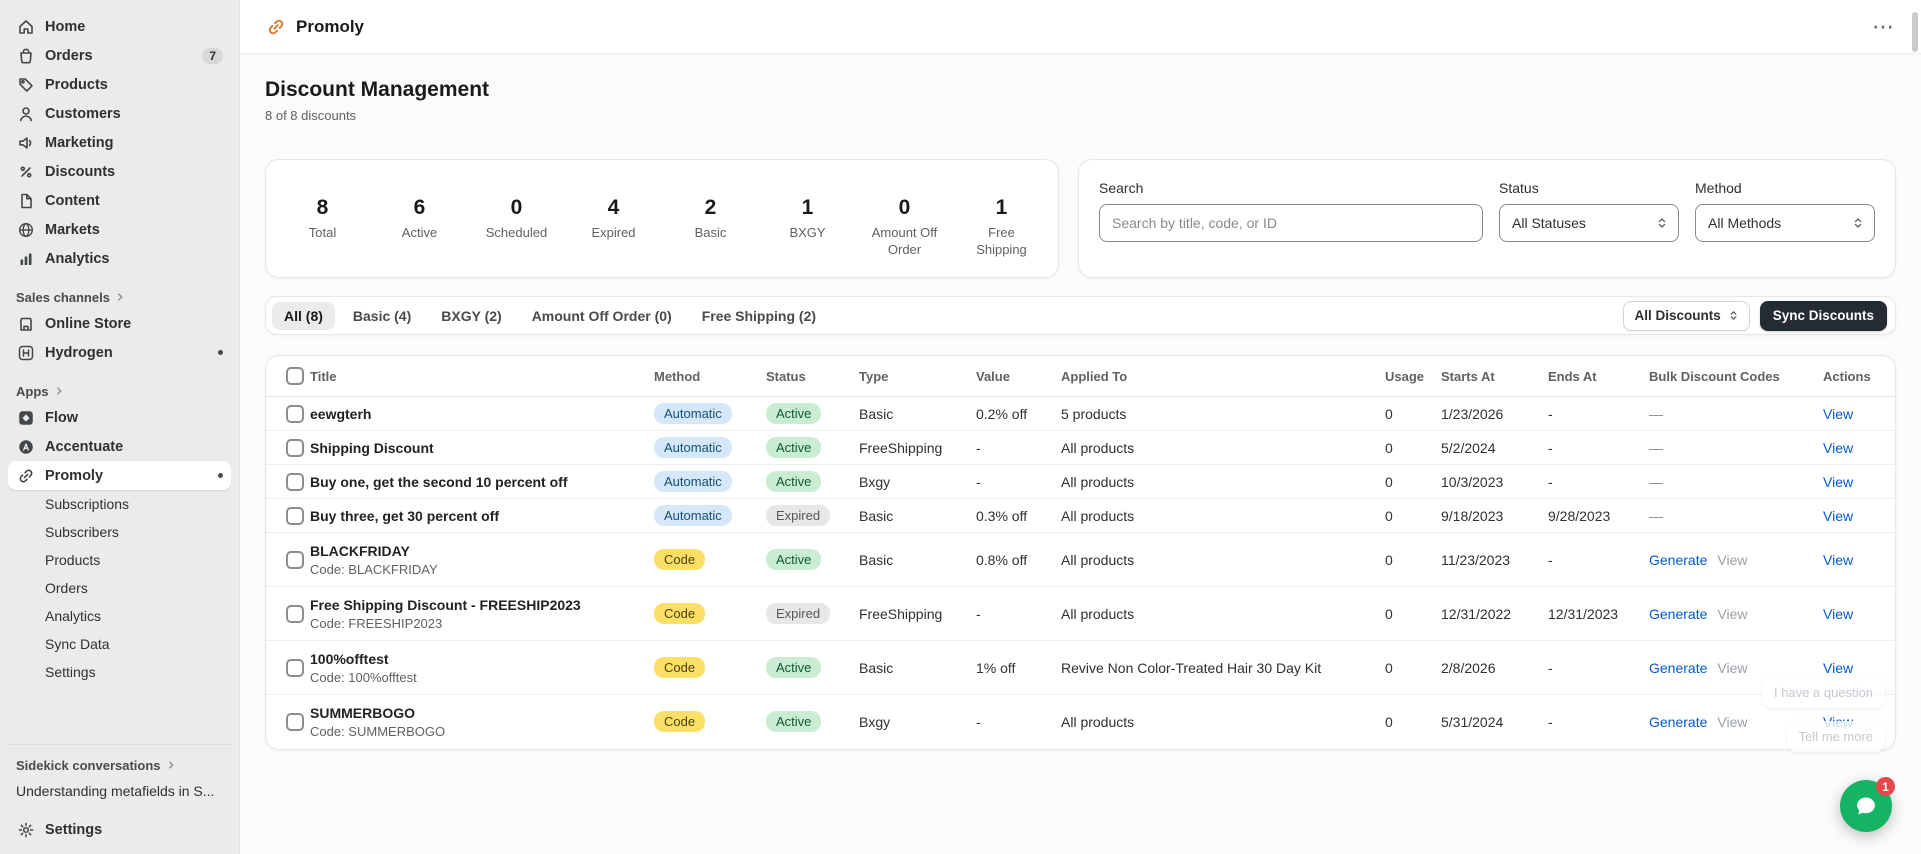  I want to click on sidebar-item-products: Products, so click(119, 84).